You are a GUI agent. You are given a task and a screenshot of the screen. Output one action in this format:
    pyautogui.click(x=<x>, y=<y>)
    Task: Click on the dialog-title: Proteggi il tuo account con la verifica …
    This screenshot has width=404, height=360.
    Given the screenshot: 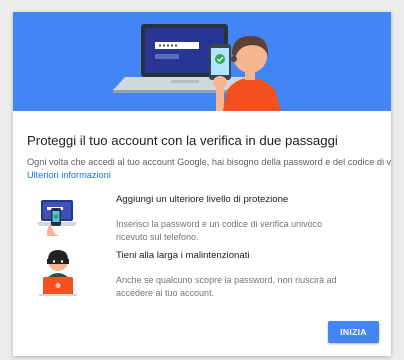 What is the action you would take?
    pyautogui.click(x=182, y=140)
    